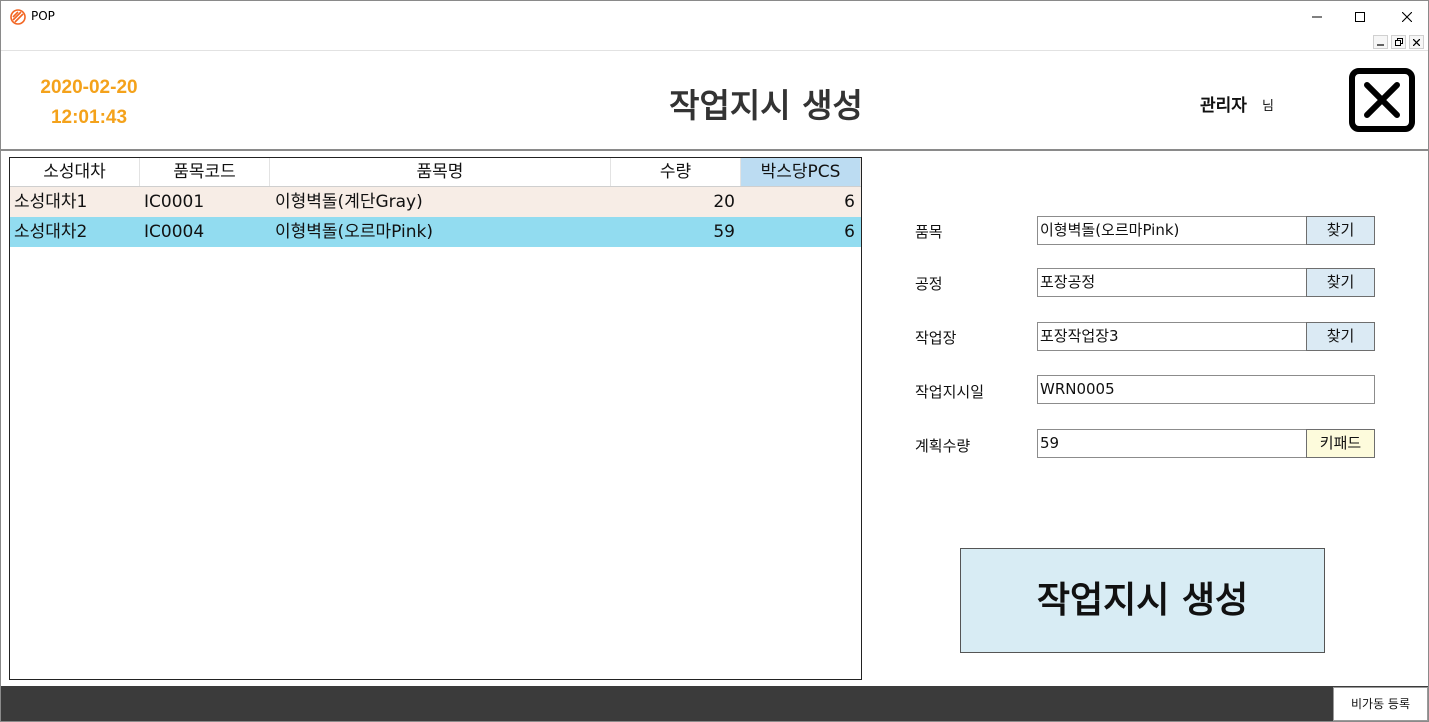 The image size is (1429, 722). I want to click on create-work-order-button: 작업지시 생성, so click(1142, 600).